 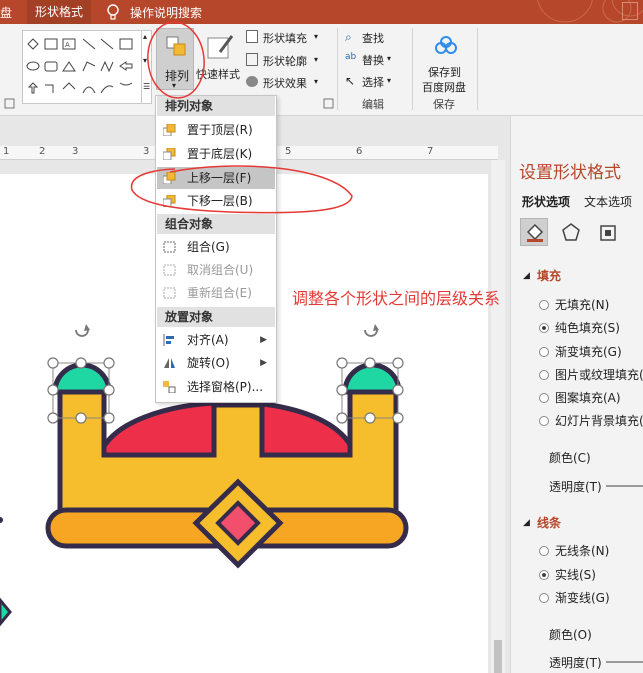 What do you see at coordinates (582, 305) in the screenshot?
I see `fill-option-label: 无填充(N)` at bounding box center [582, 305].